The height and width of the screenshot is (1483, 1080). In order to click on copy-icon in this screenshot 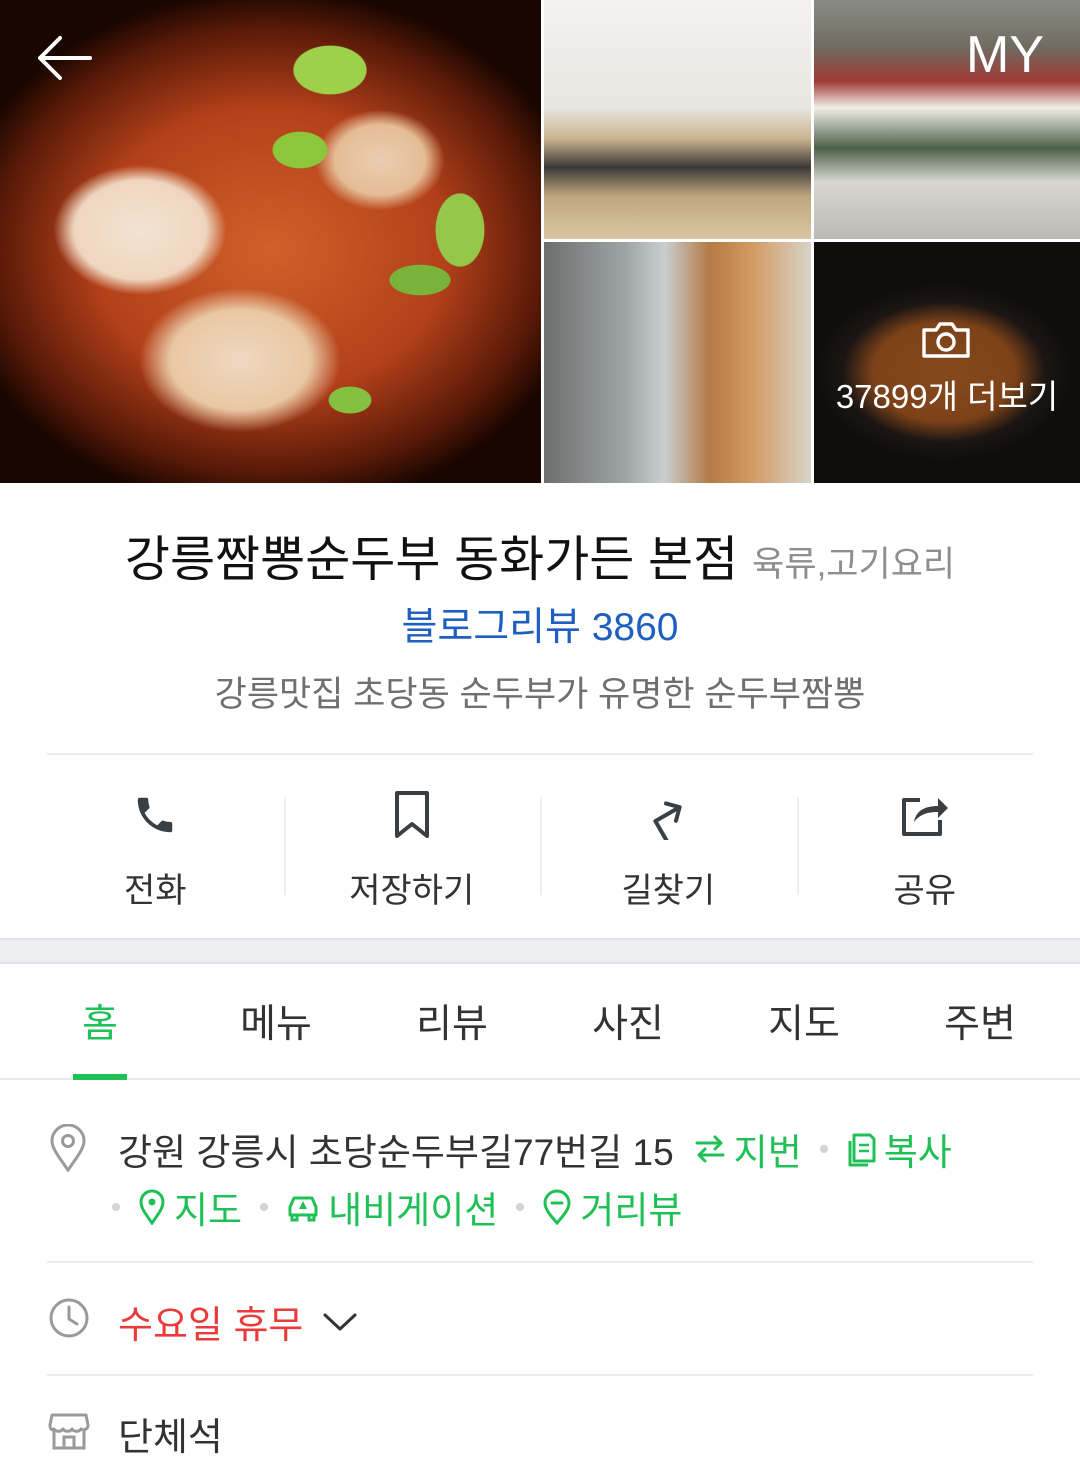, I will do `click(862, 1150)`.